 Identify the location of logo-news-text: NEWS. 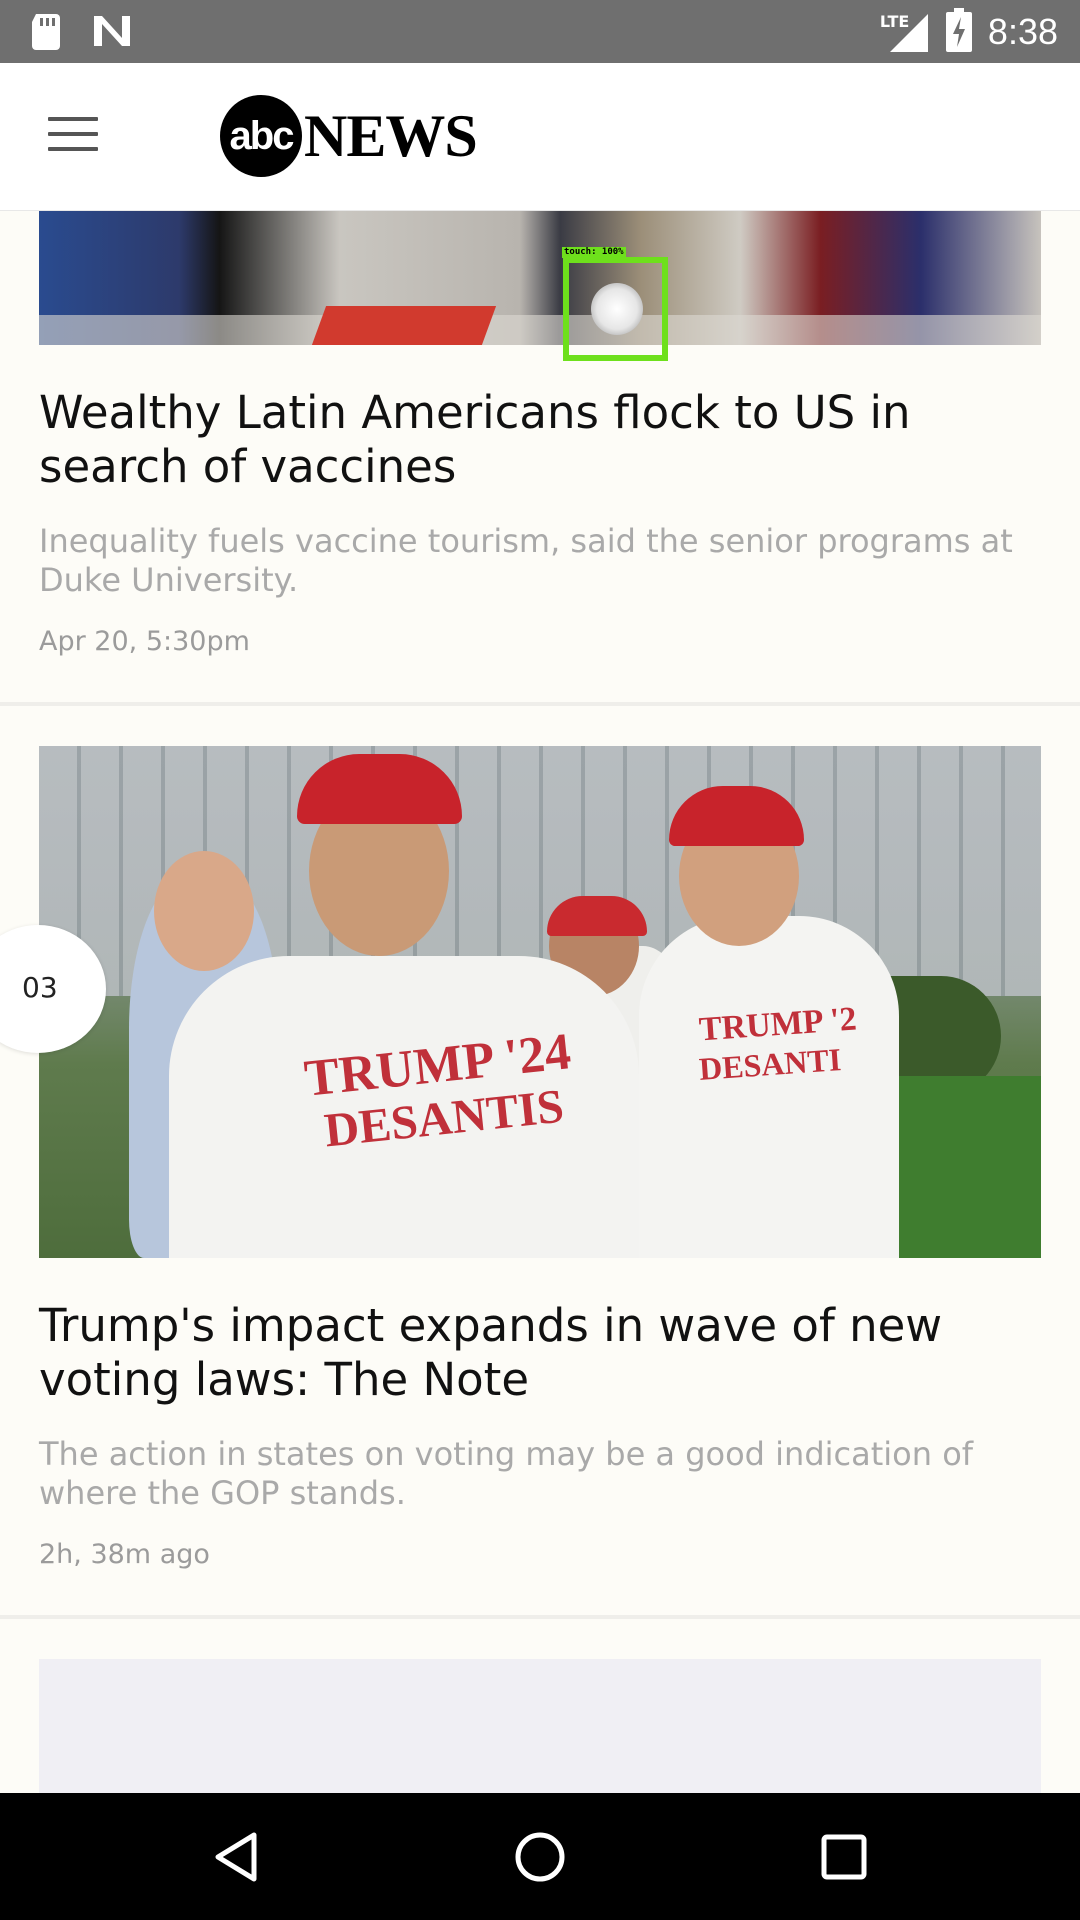
(391, 135).